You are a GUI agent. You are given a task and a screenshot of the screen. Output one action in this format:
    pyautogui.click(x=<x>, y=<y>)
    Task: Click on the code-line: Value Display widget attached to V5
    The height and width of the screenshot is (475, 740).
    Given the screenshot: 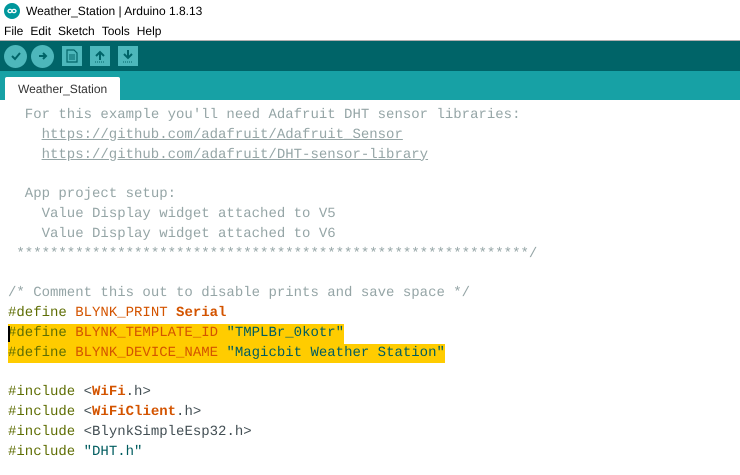 What is the action you would take?
    pyautogui.click(x=188, y=214)
    